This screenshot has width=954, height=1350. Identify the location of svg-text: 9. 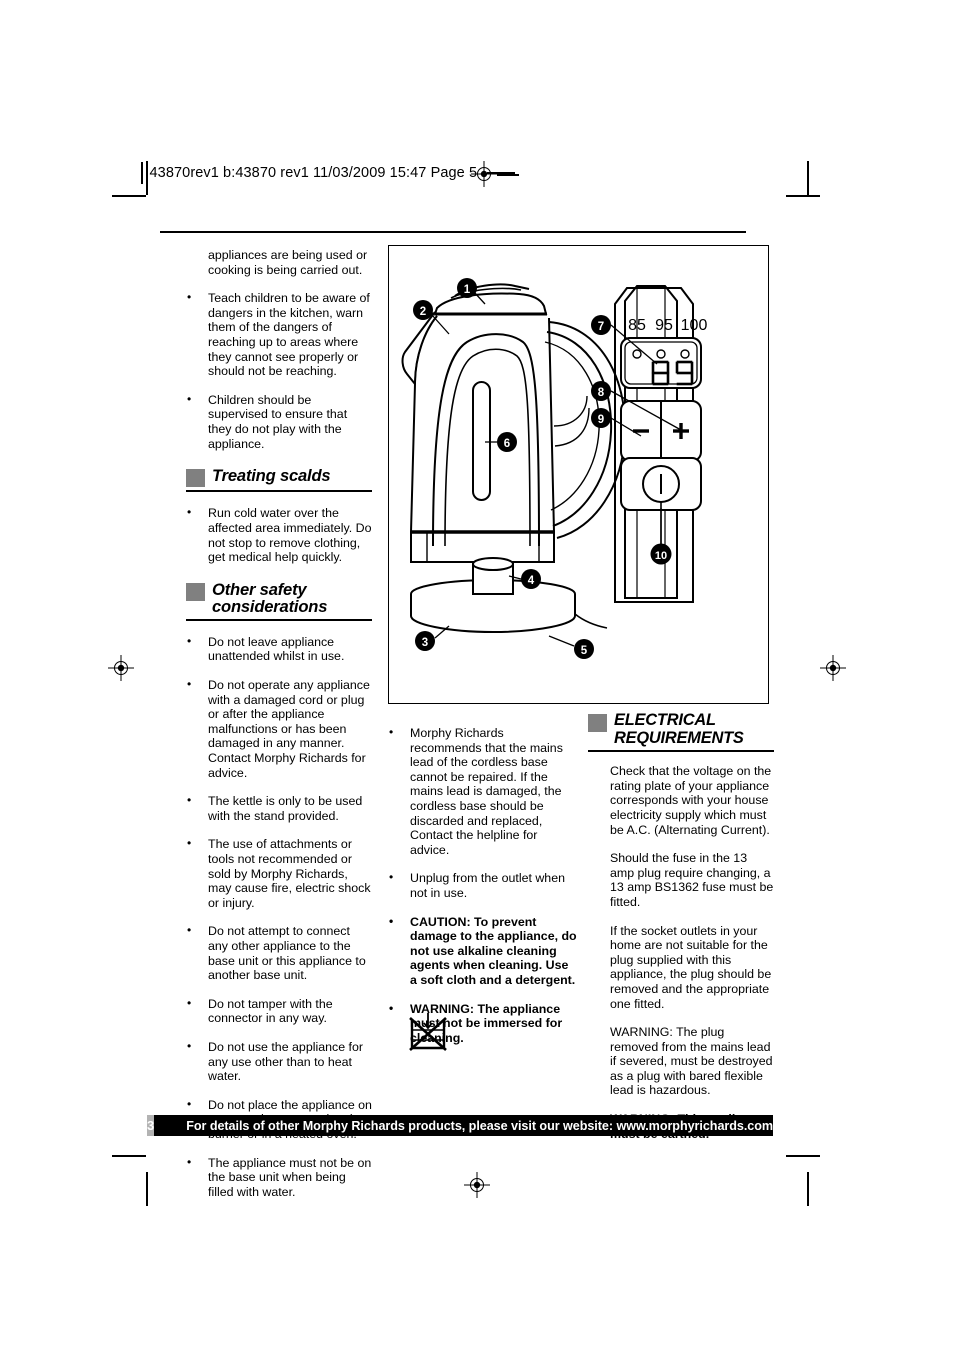
(601, 420).